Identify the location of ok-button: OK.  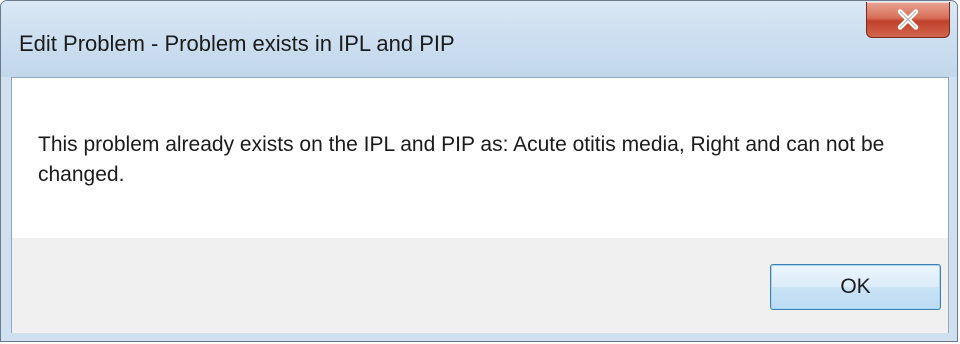
(855, 287).